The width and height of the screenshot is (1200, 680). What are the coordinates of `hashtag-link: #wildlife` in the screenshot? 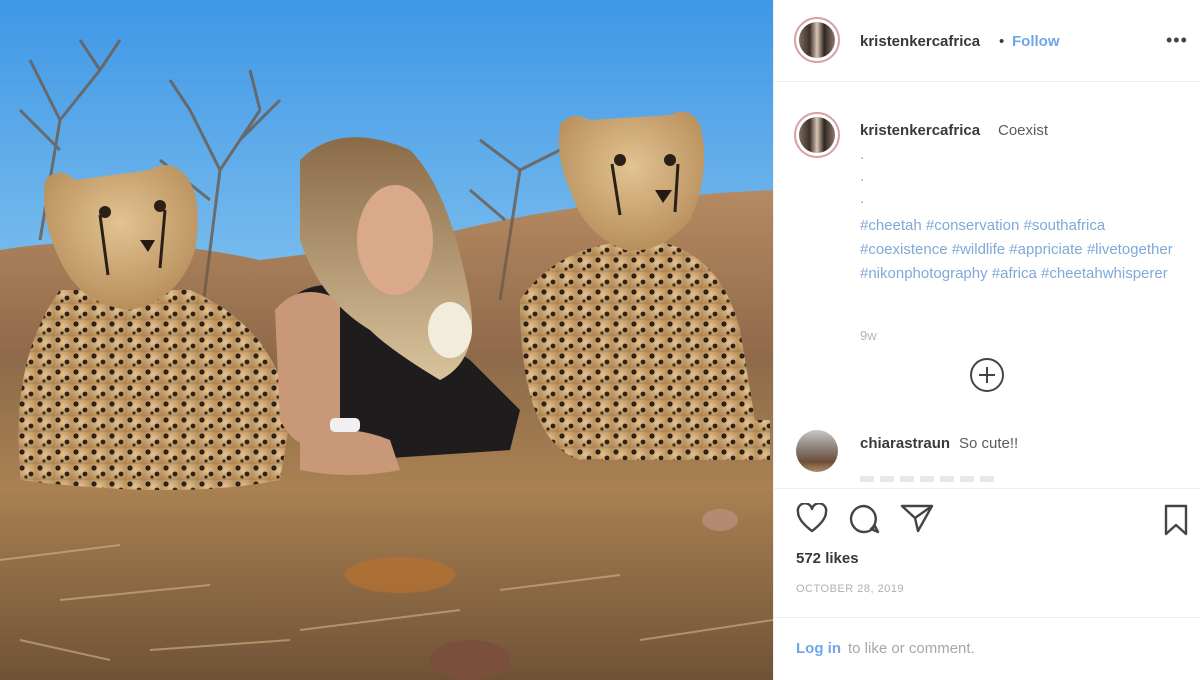 It's located at (978, 249).